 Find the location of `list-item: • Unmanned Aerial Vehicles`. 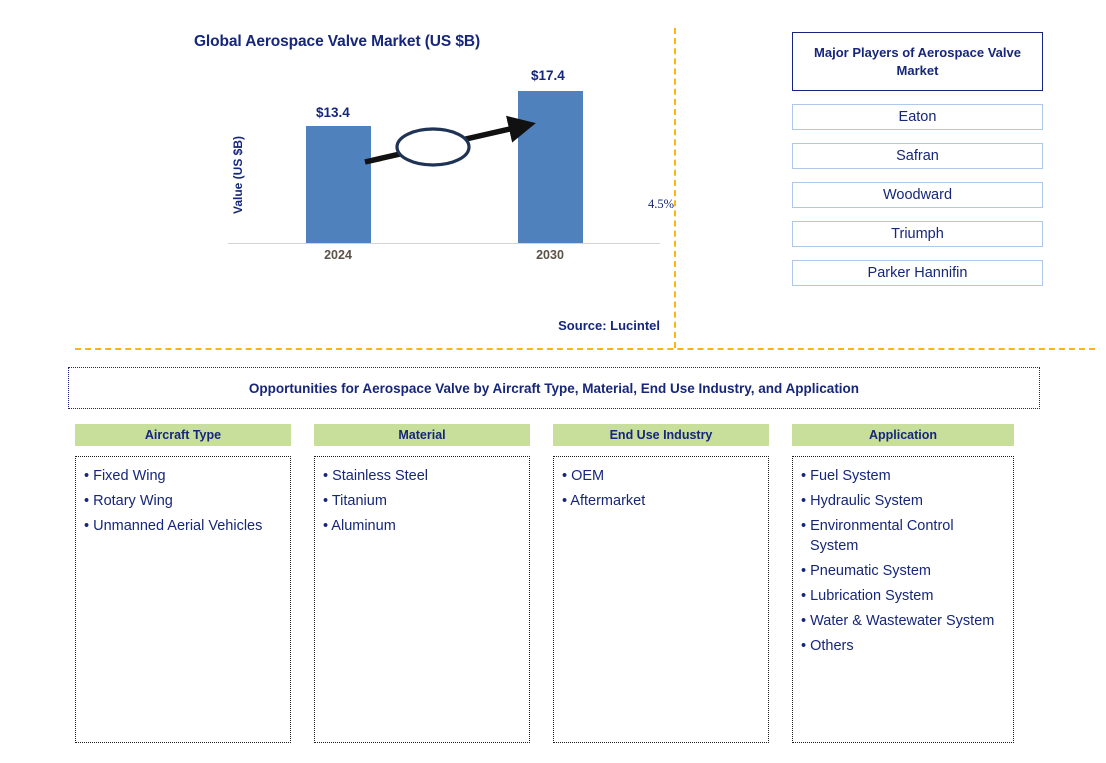

list-item: • Unmanned Aerial Vehicles is located at coordinates (173, 526).